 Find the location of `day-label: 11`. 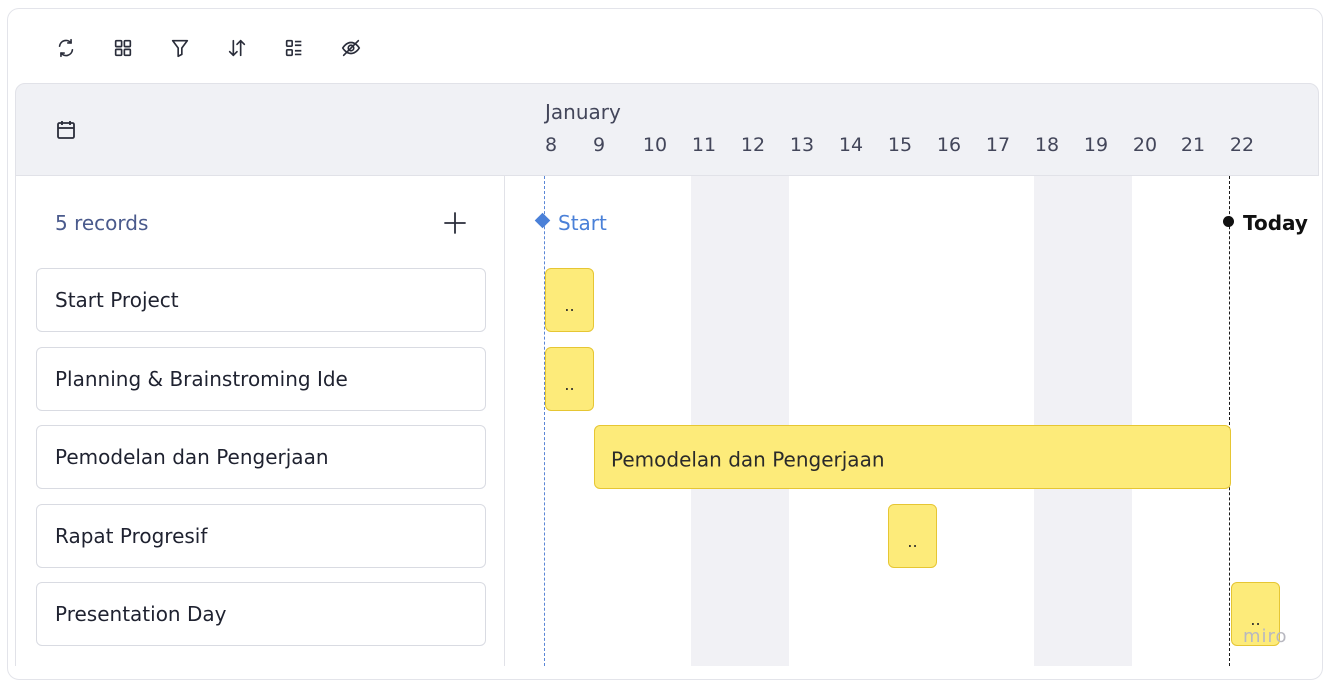

day-label: 11 is located at coordinates (704, 145).